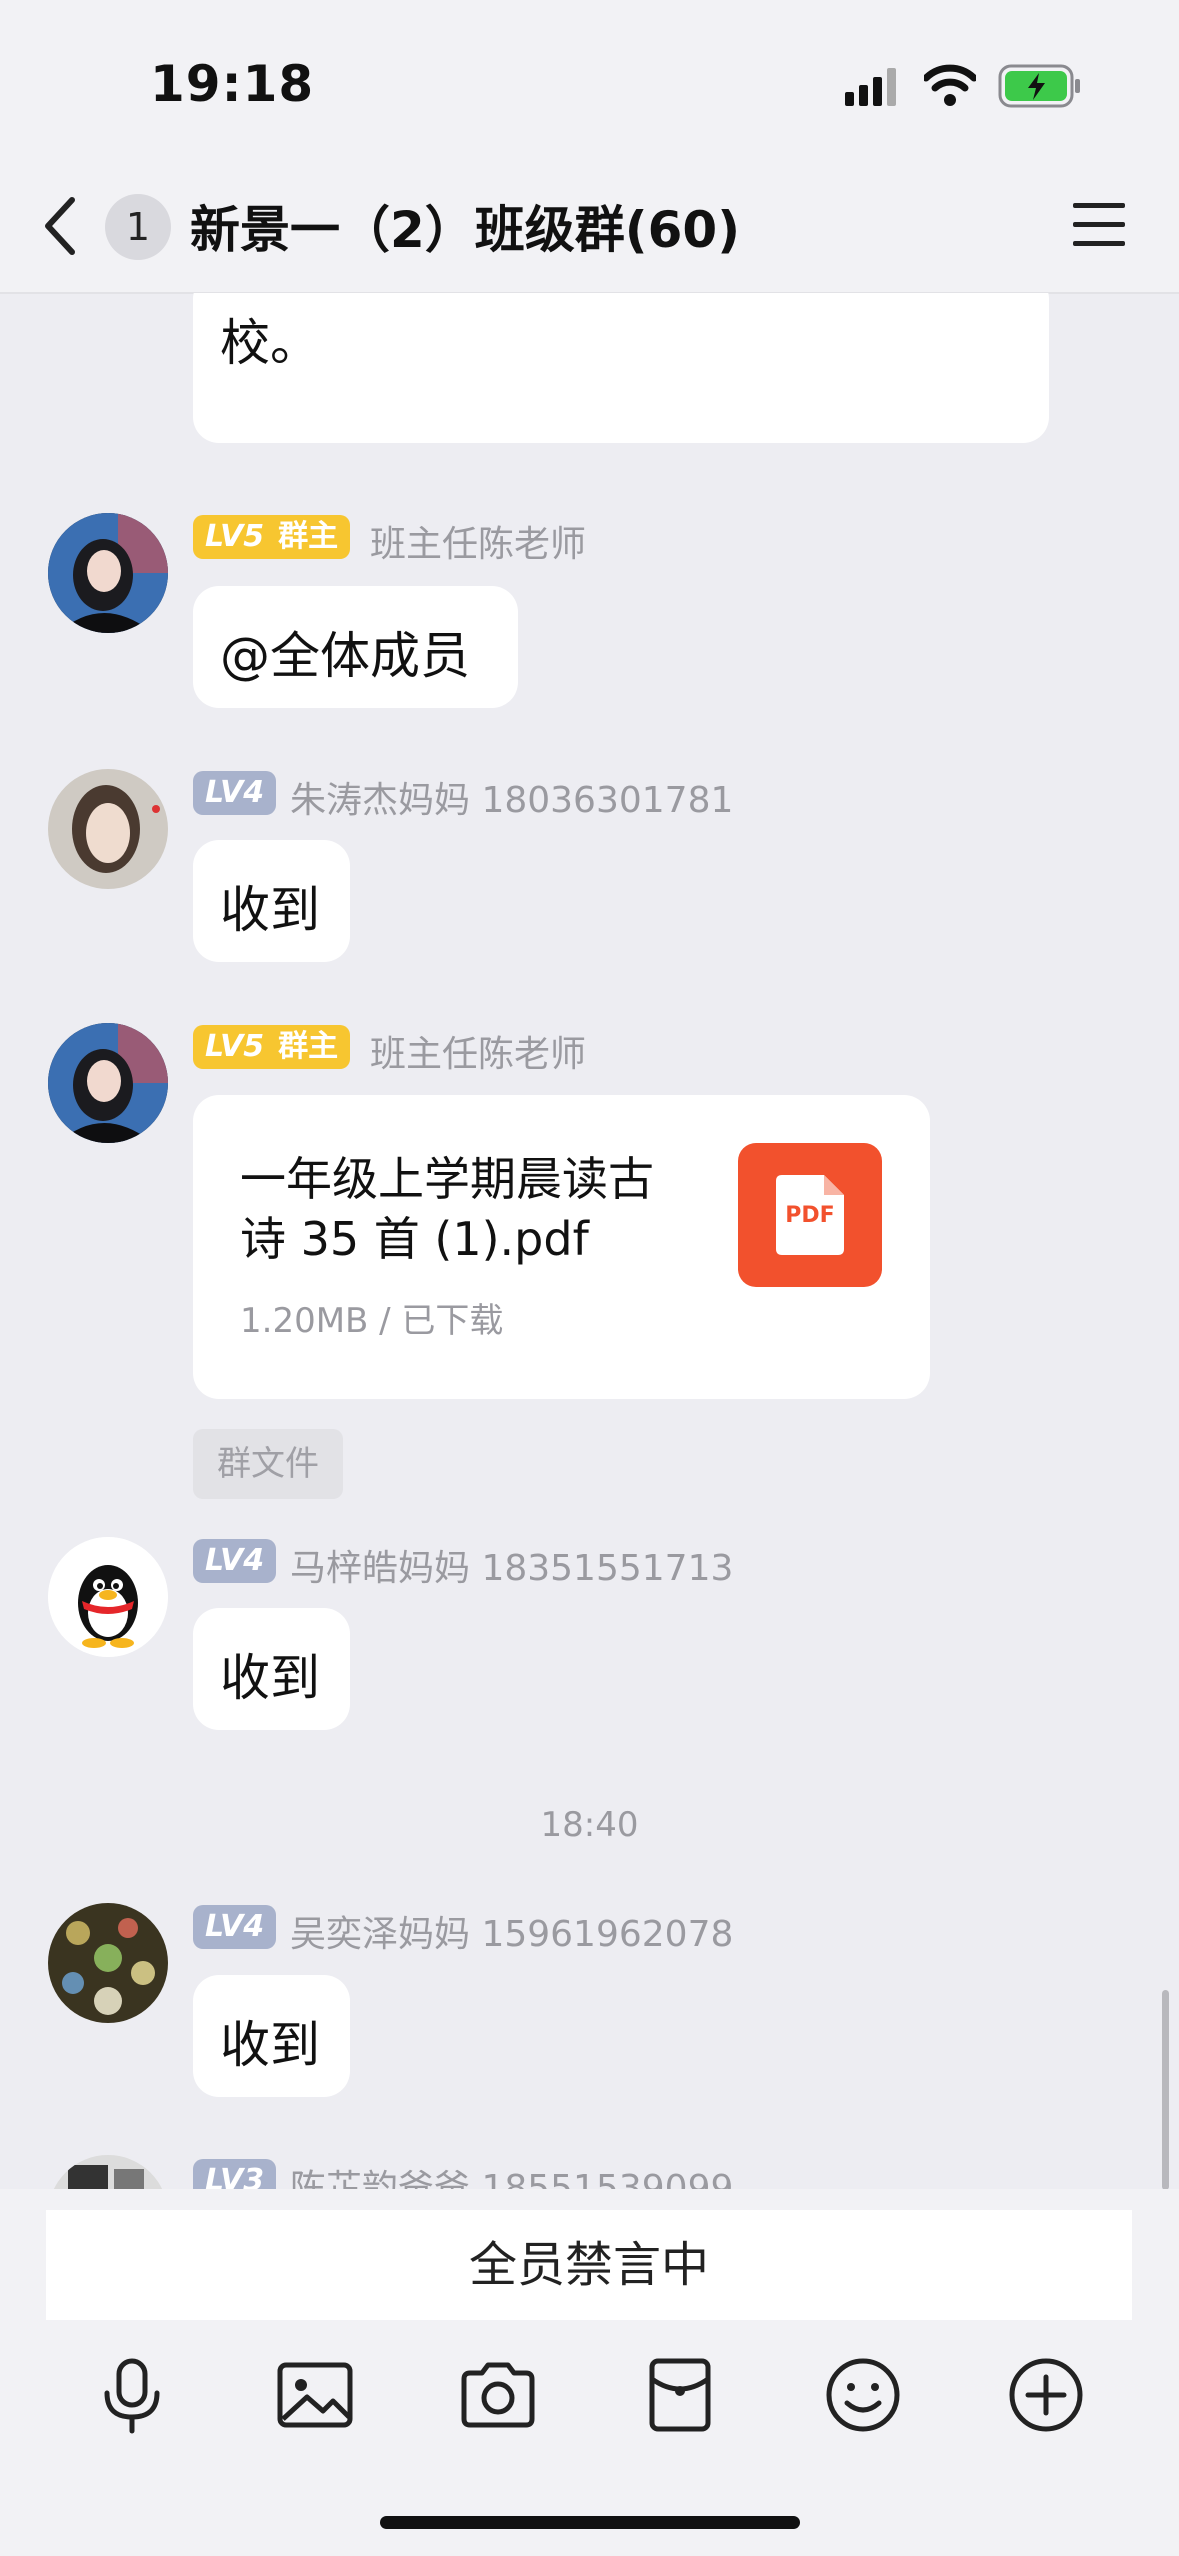  What do you see at coordinates (589, 2265) in the screenshot?
I see `all-muted-banner: 全员禁言中` at bounding box center [589, 2265].